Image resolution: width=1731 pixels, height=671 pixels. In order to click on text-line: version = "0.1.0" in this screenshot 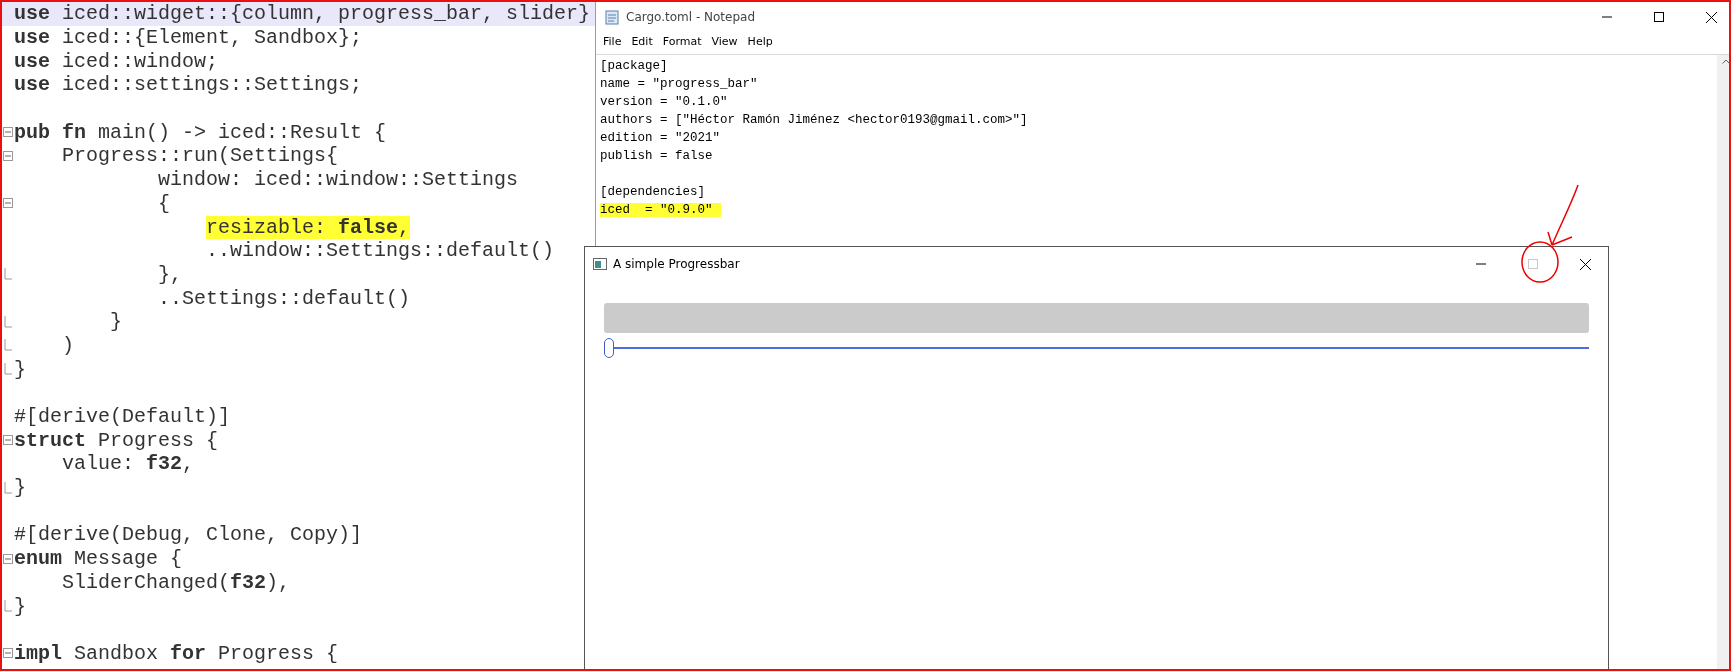, I will do `click(664, 102)`.